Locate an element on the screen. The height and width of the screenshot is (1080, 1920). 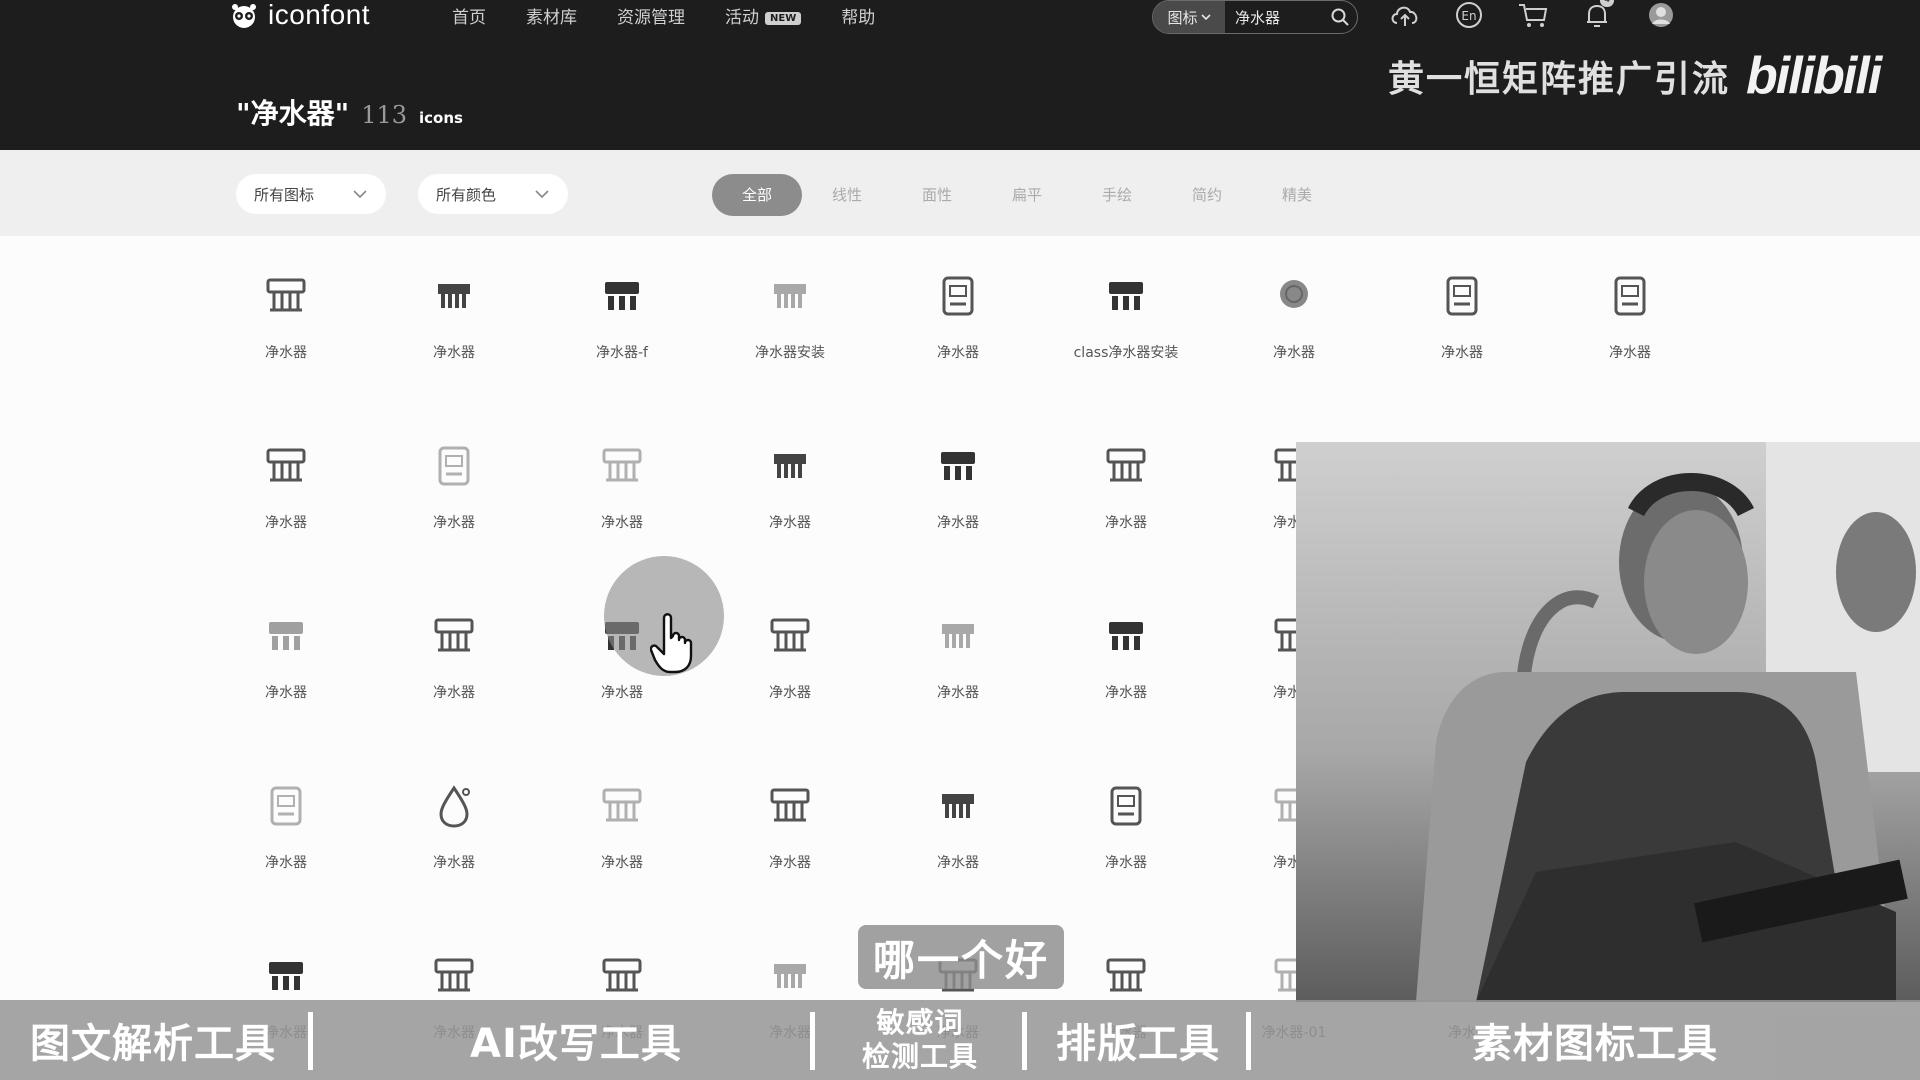
nav-resources: 资源管理 is located at coordinates (651, 15).